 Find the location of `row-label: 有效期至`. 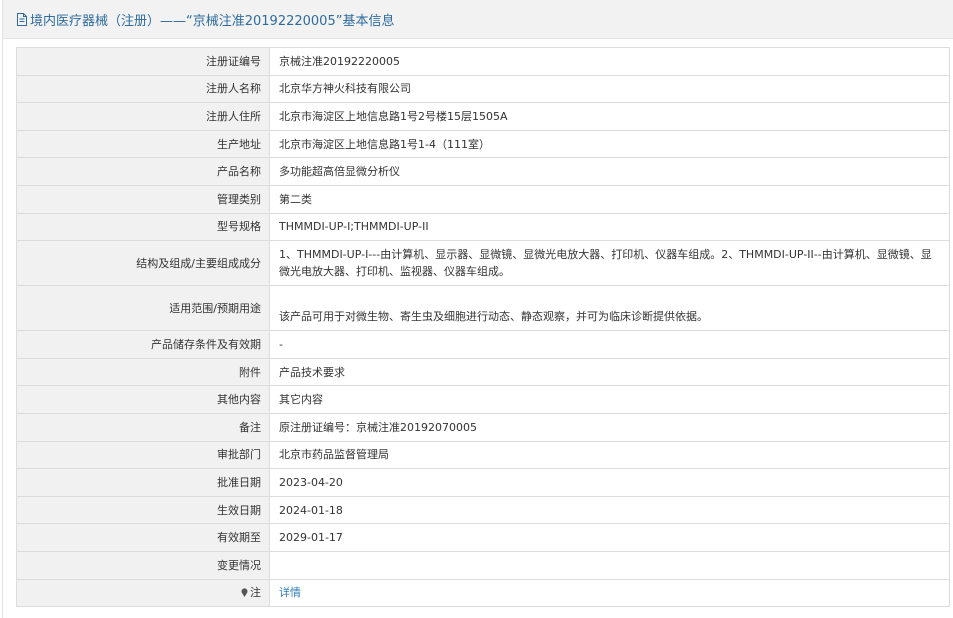

row-label: 有效期至 is located at coordinates (143, 537).